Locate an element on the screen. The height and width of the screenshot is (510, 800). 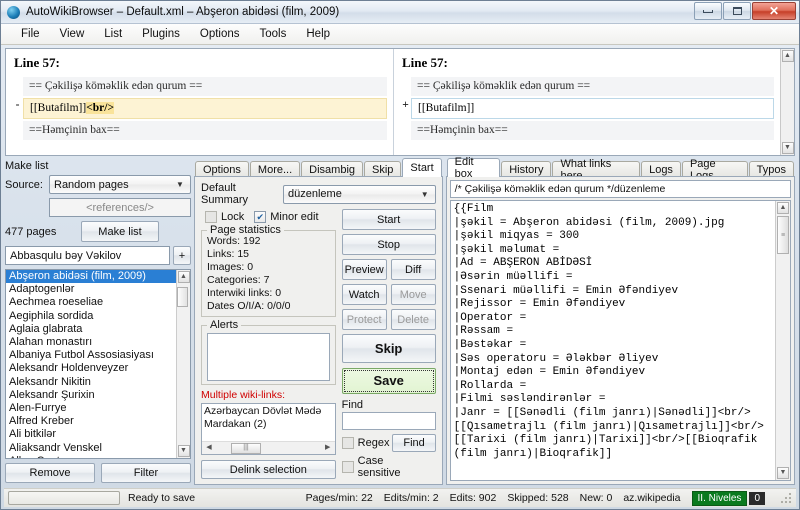
lock-checkbox: Lock is located at coordinates (224, 217).